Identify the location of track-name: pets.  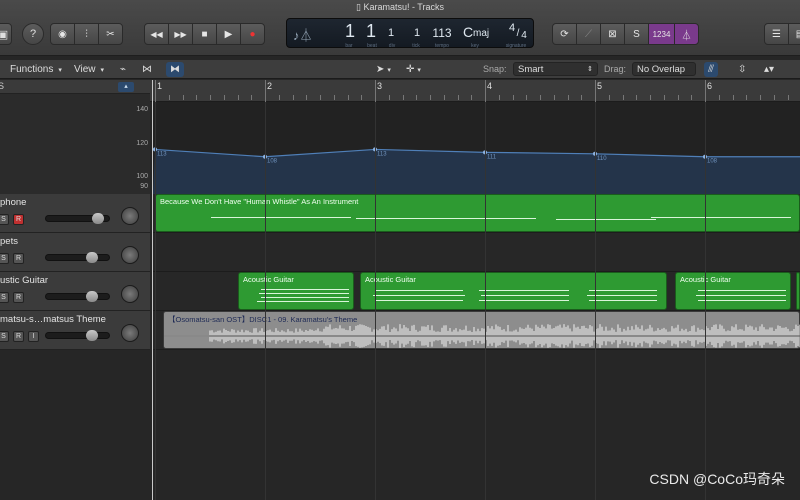
(9, 241).